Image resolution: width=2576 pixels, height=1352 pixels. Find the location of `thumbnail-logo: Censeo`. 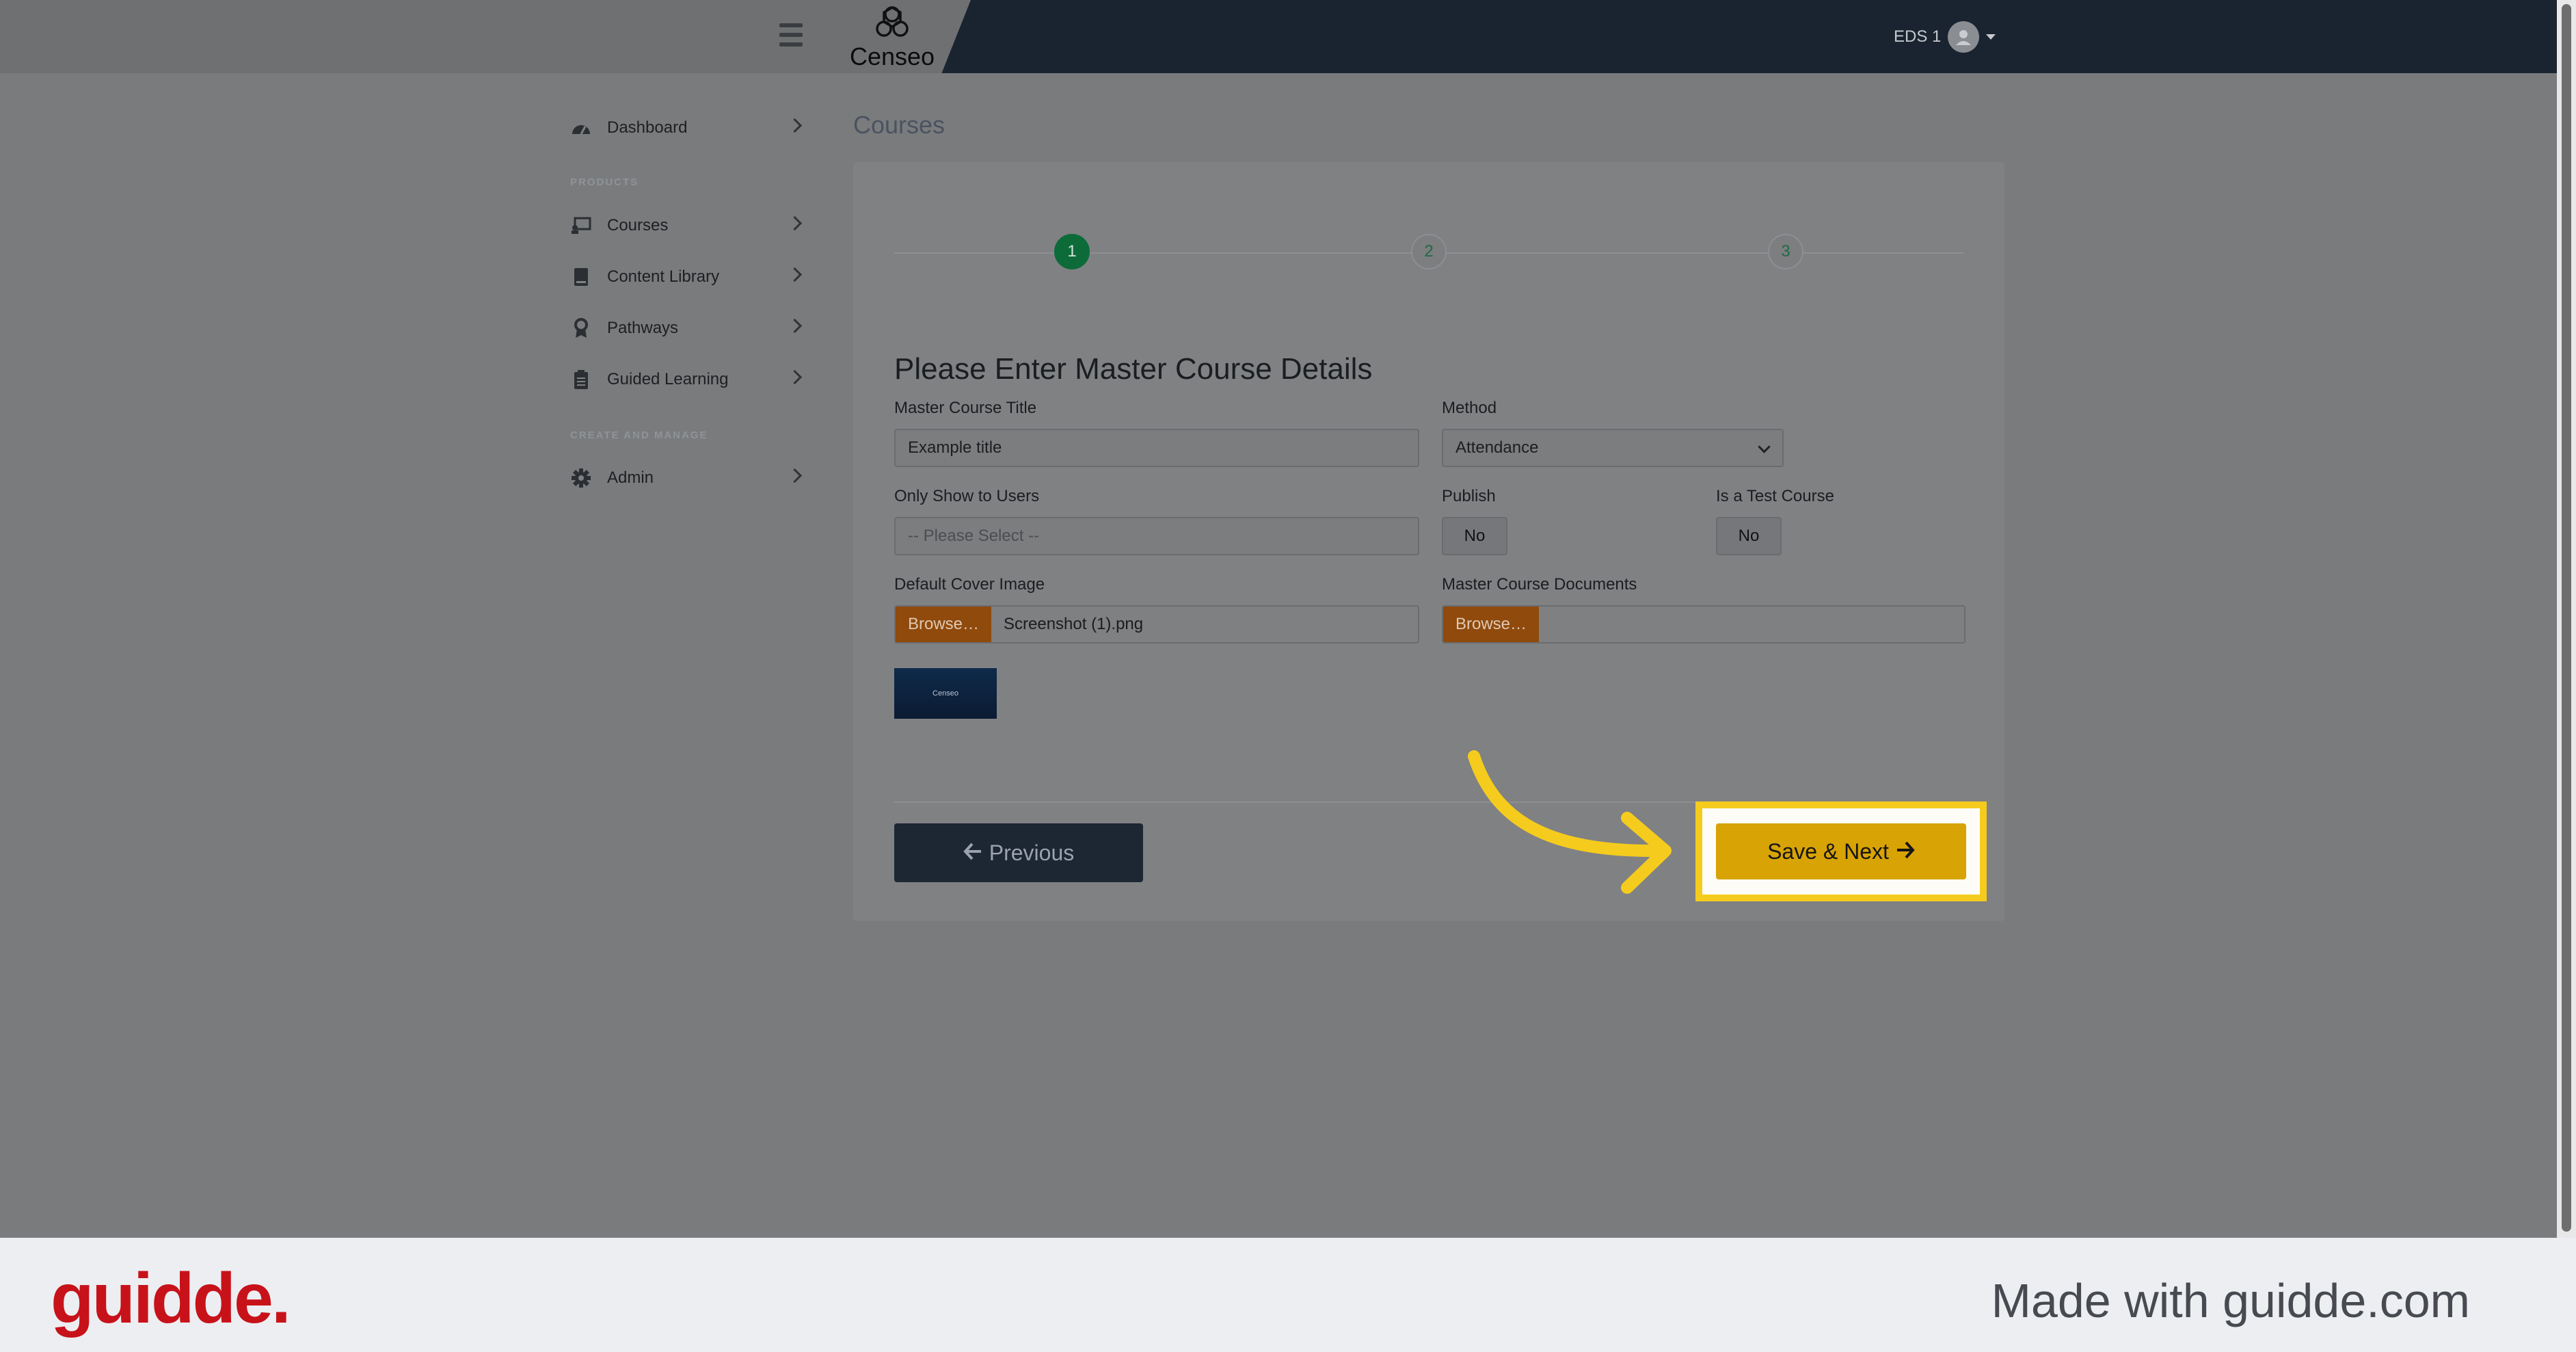

thumbnail-logo: Censeo is located at coordinates (945, 693).